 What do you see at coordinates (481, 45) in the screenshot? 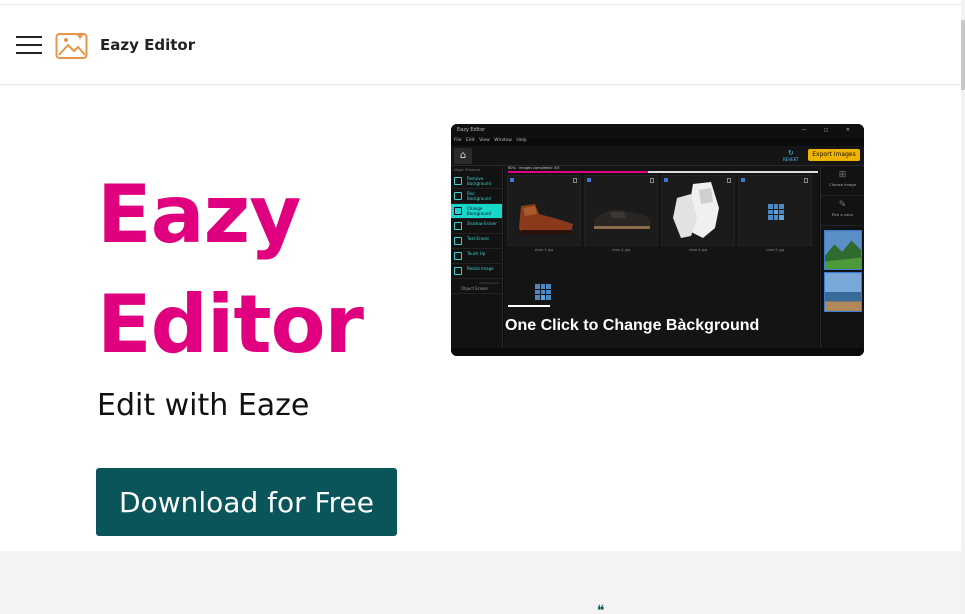
I see `navbar: Eazy Editor` at bounding box center [481, 45].